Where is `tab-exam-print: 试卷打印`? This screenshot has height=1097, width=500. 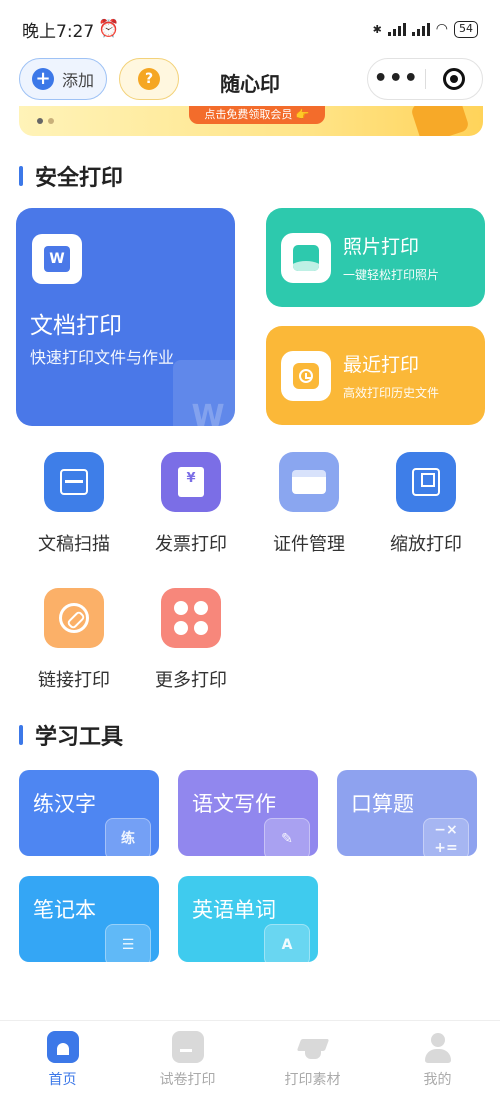 tab-exam-print: 试卷打印 is located at coordinates (187, 1059).